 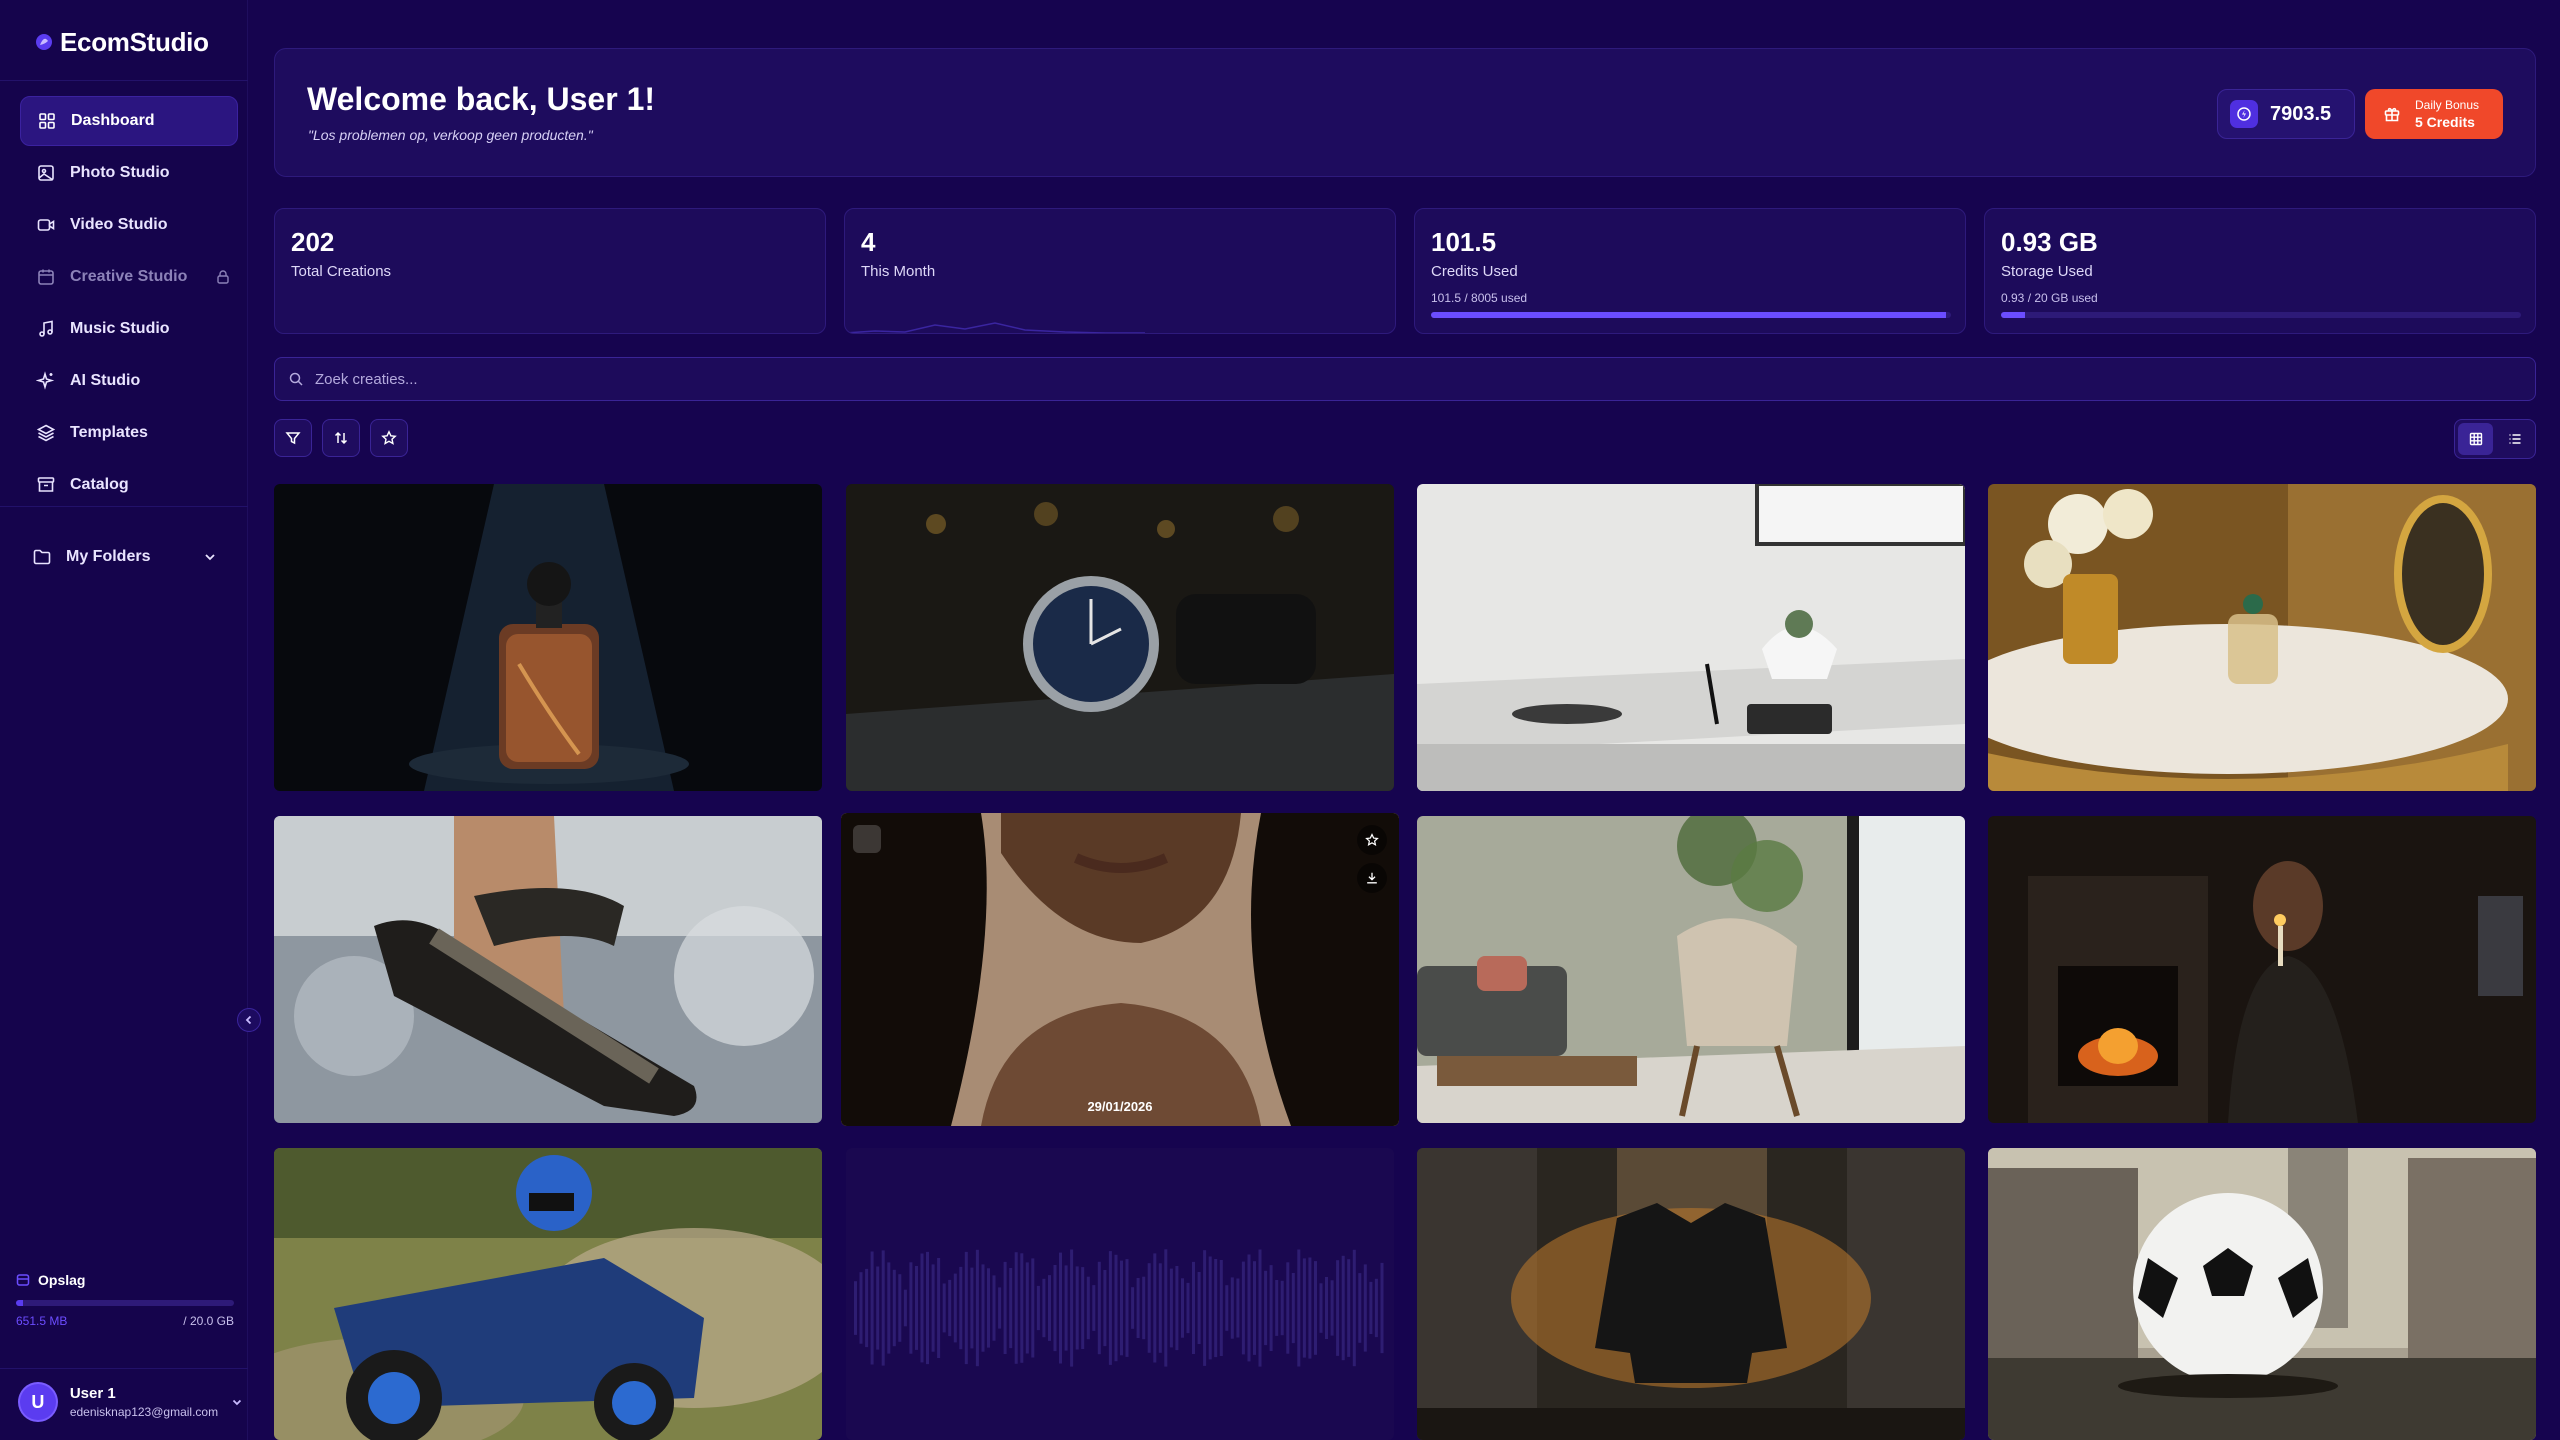 I want to click on stat-card-credits-used: 101.5 Credits Used 101.5 / 8005 used, so click(x=1690, y=271).